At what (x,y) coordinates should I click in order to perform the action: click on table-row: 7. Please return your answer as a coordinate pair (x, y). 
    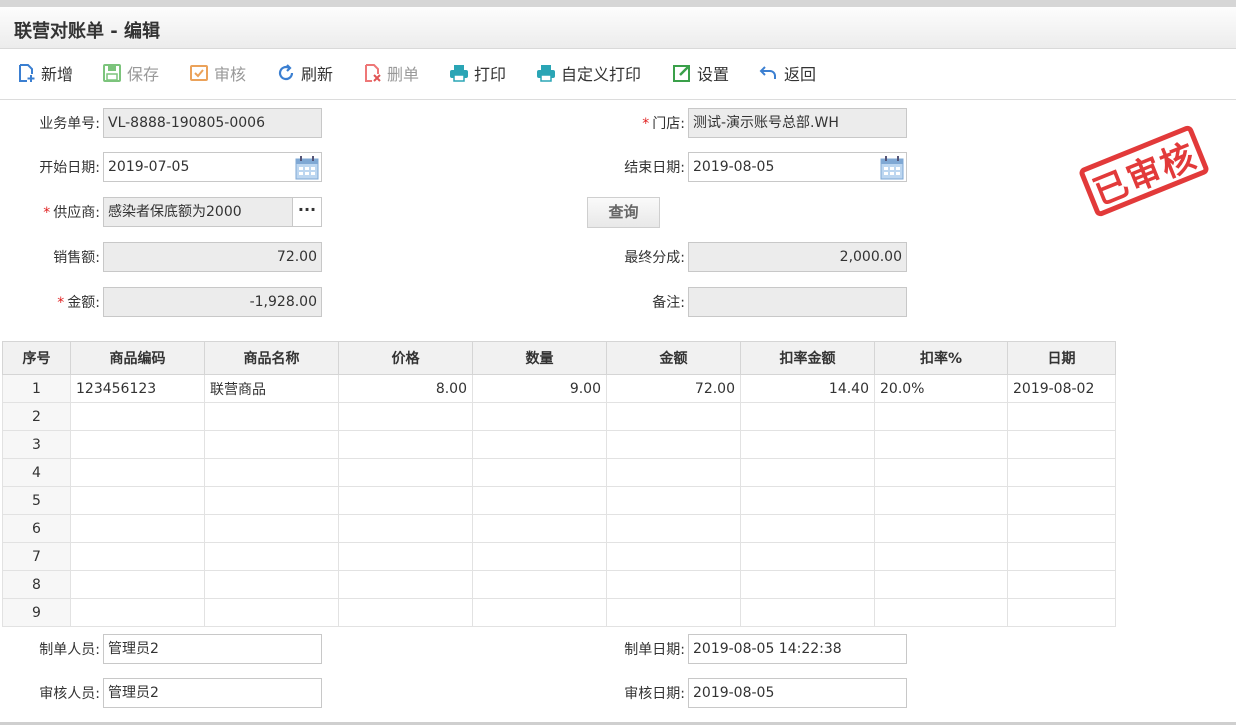
    Looking at the image, I should click on (559, 556).